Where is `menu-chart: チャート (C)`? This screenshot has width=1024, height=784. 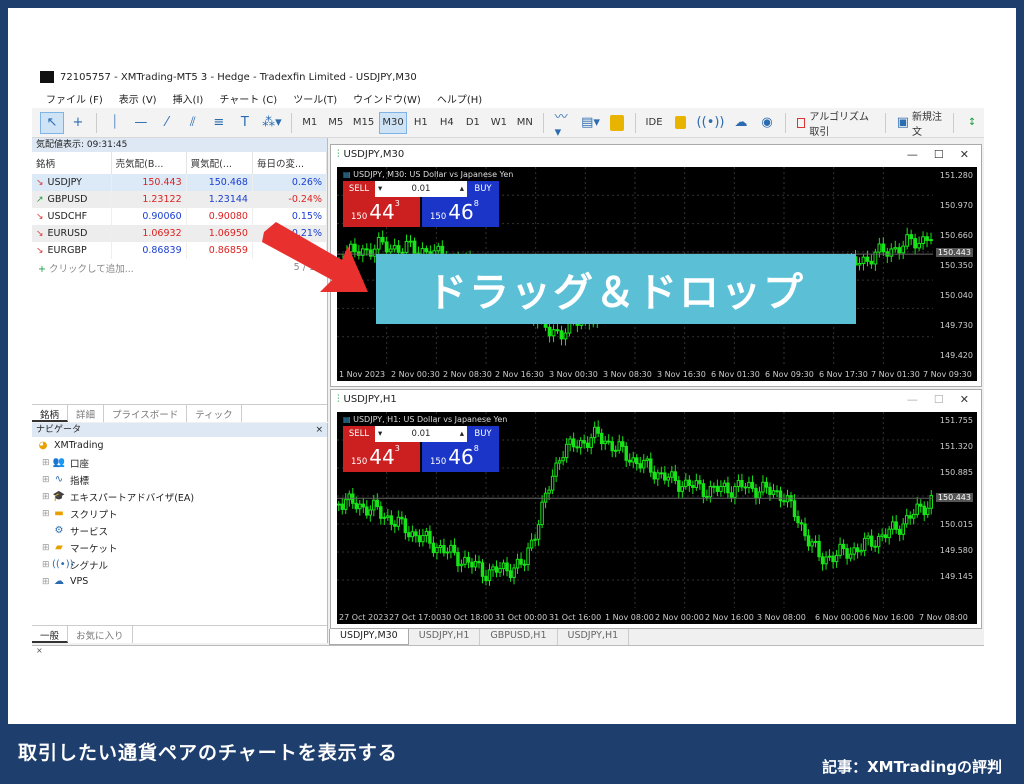 menu-chart: チャート (C) is located at coordinates (248, 98).